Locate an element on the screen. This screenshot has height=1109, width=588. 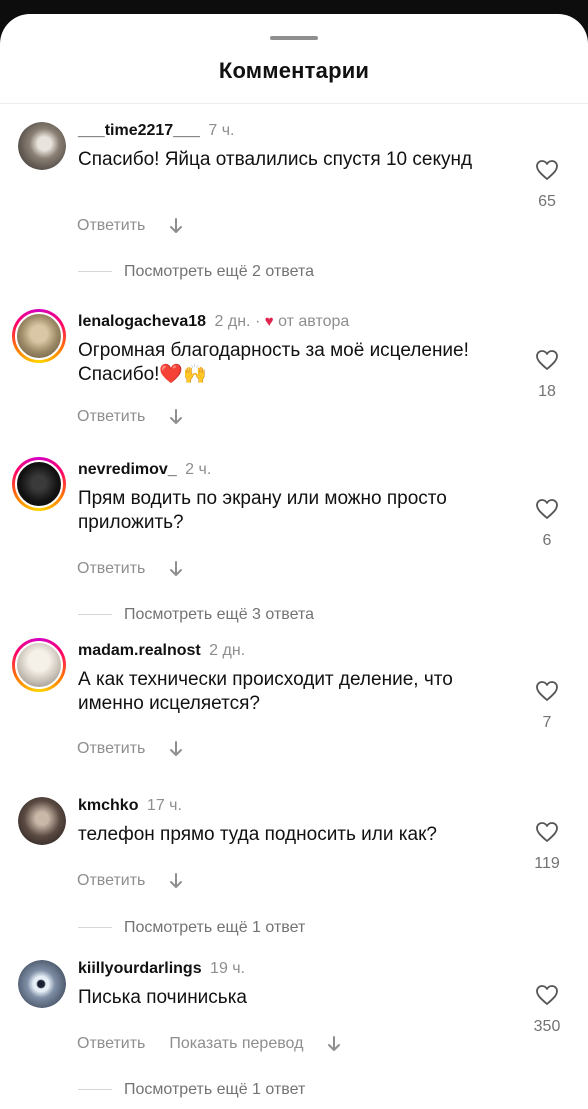
like-control: 119 is located at coordinates (547, 847).